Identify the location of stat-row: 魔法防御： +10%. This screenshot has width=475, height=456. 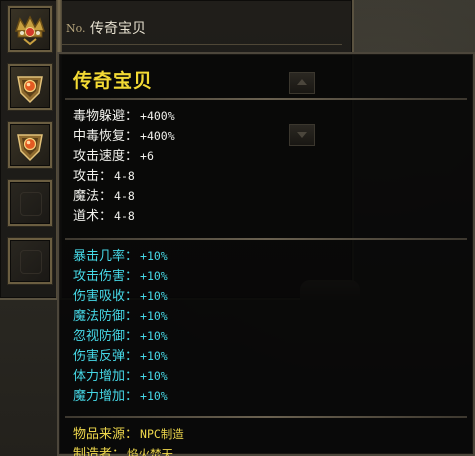
(120, 316).